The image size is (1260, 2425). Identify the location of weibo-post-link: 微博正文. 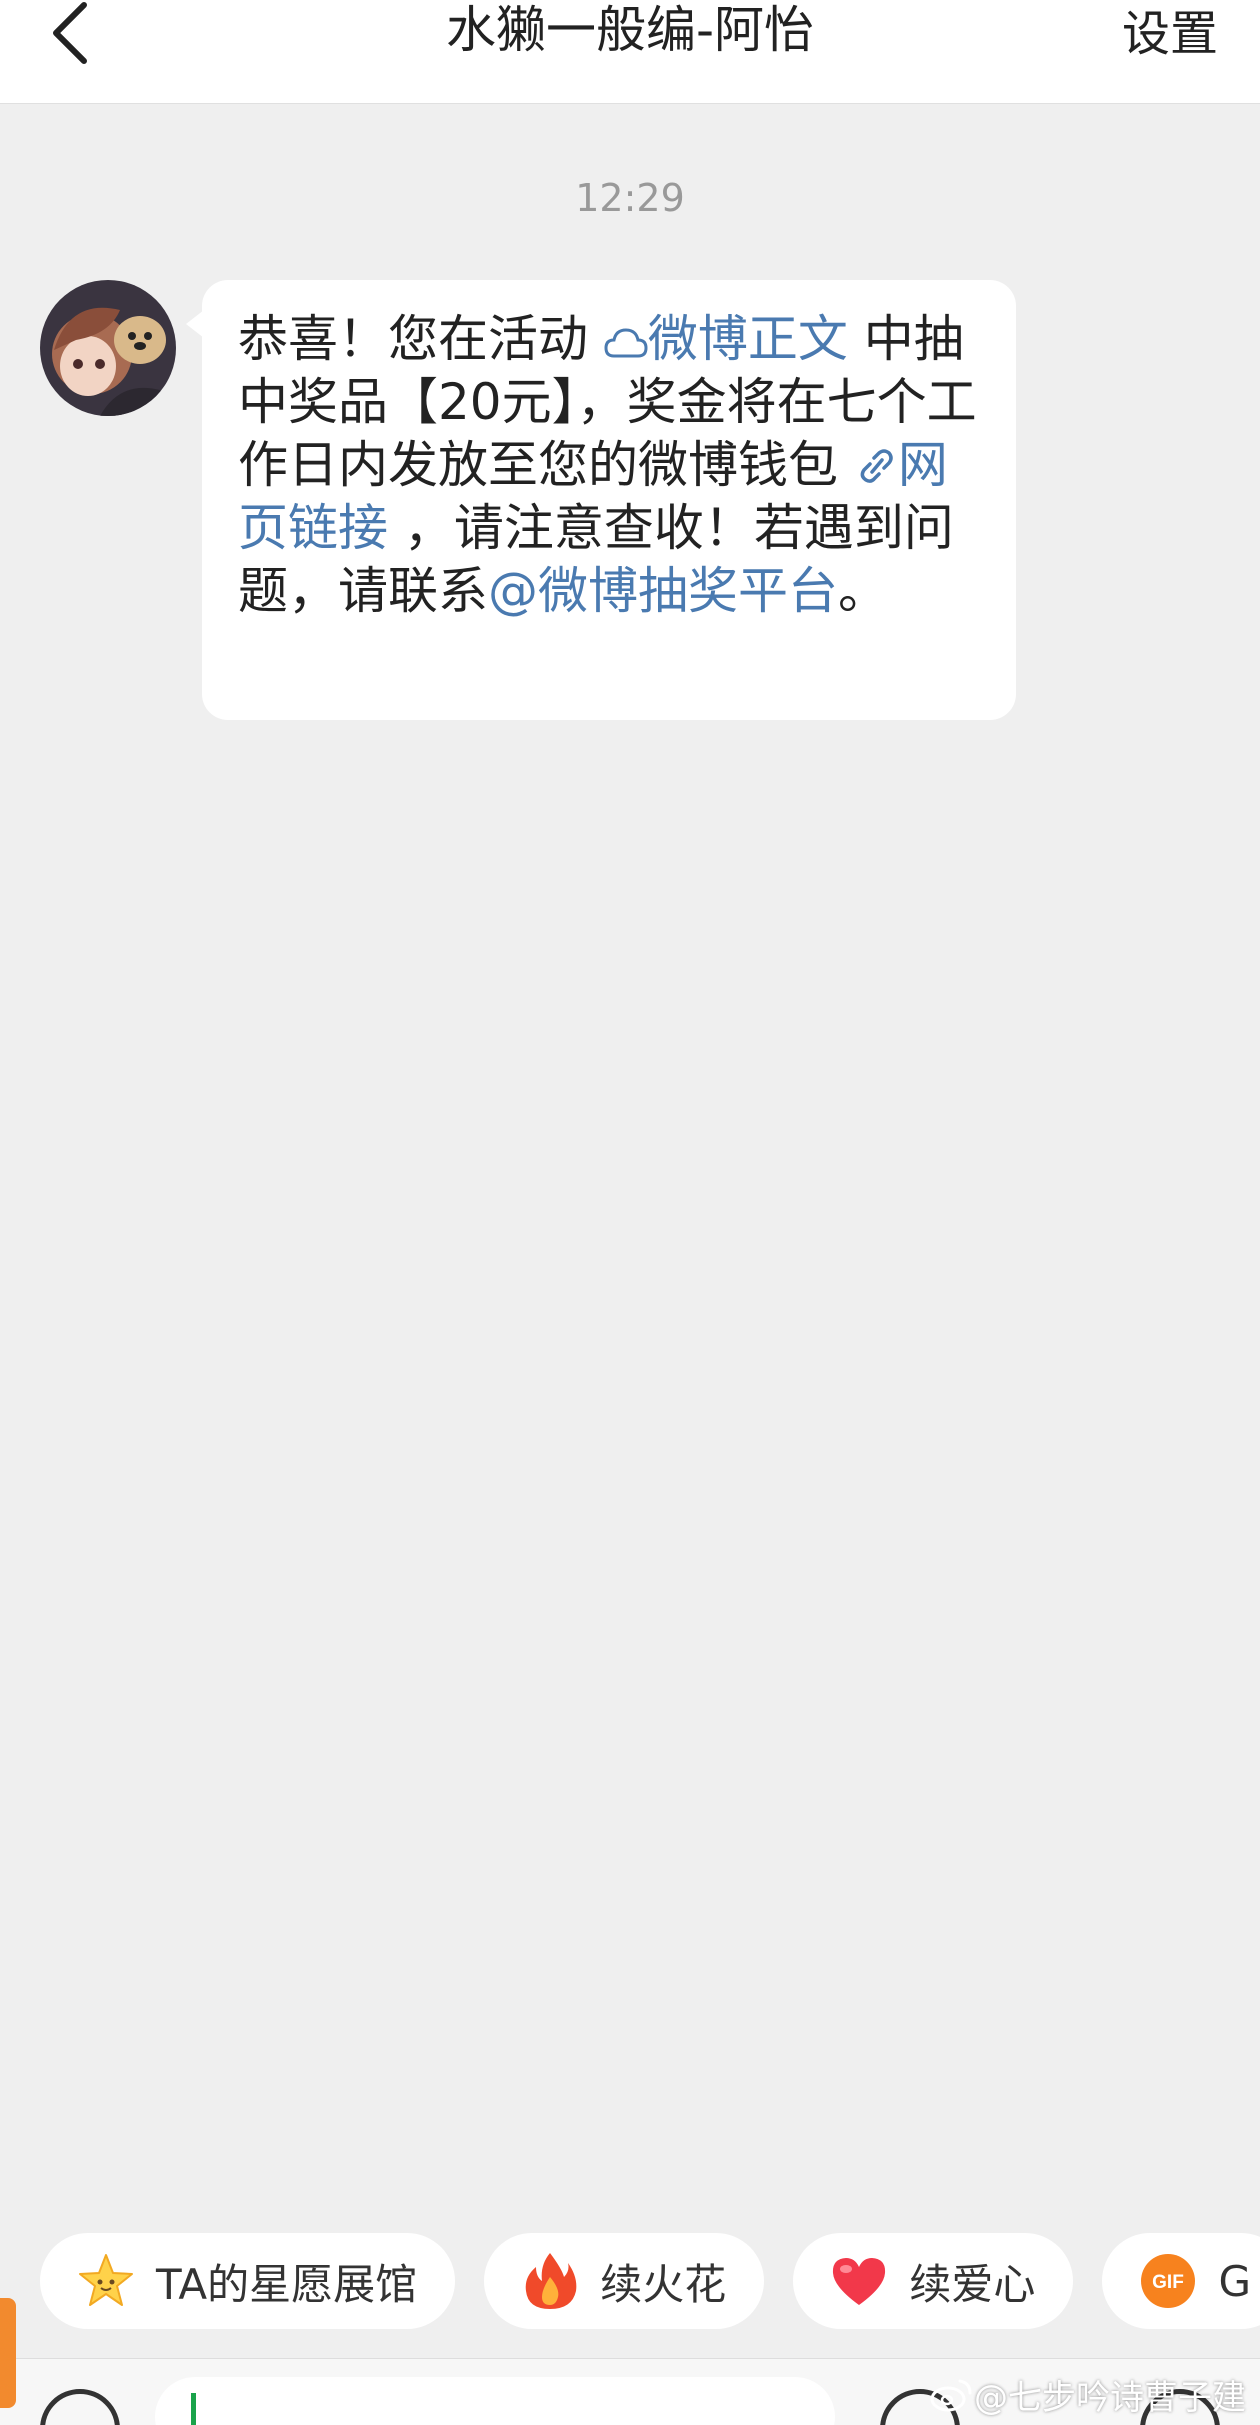
(726, 339).